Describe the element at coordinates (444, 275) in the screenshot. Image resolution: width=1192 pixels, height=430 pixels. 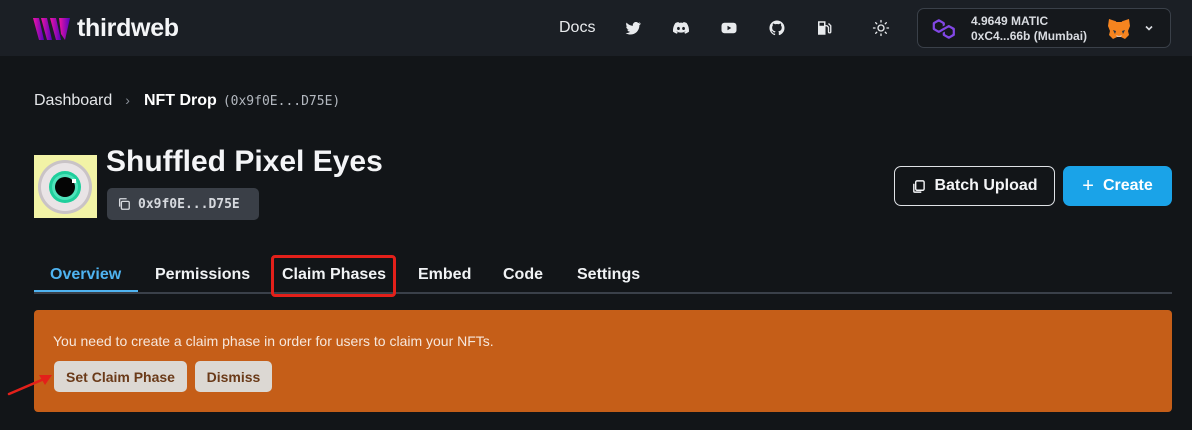
I see `tab-embed: Embed` at that location.